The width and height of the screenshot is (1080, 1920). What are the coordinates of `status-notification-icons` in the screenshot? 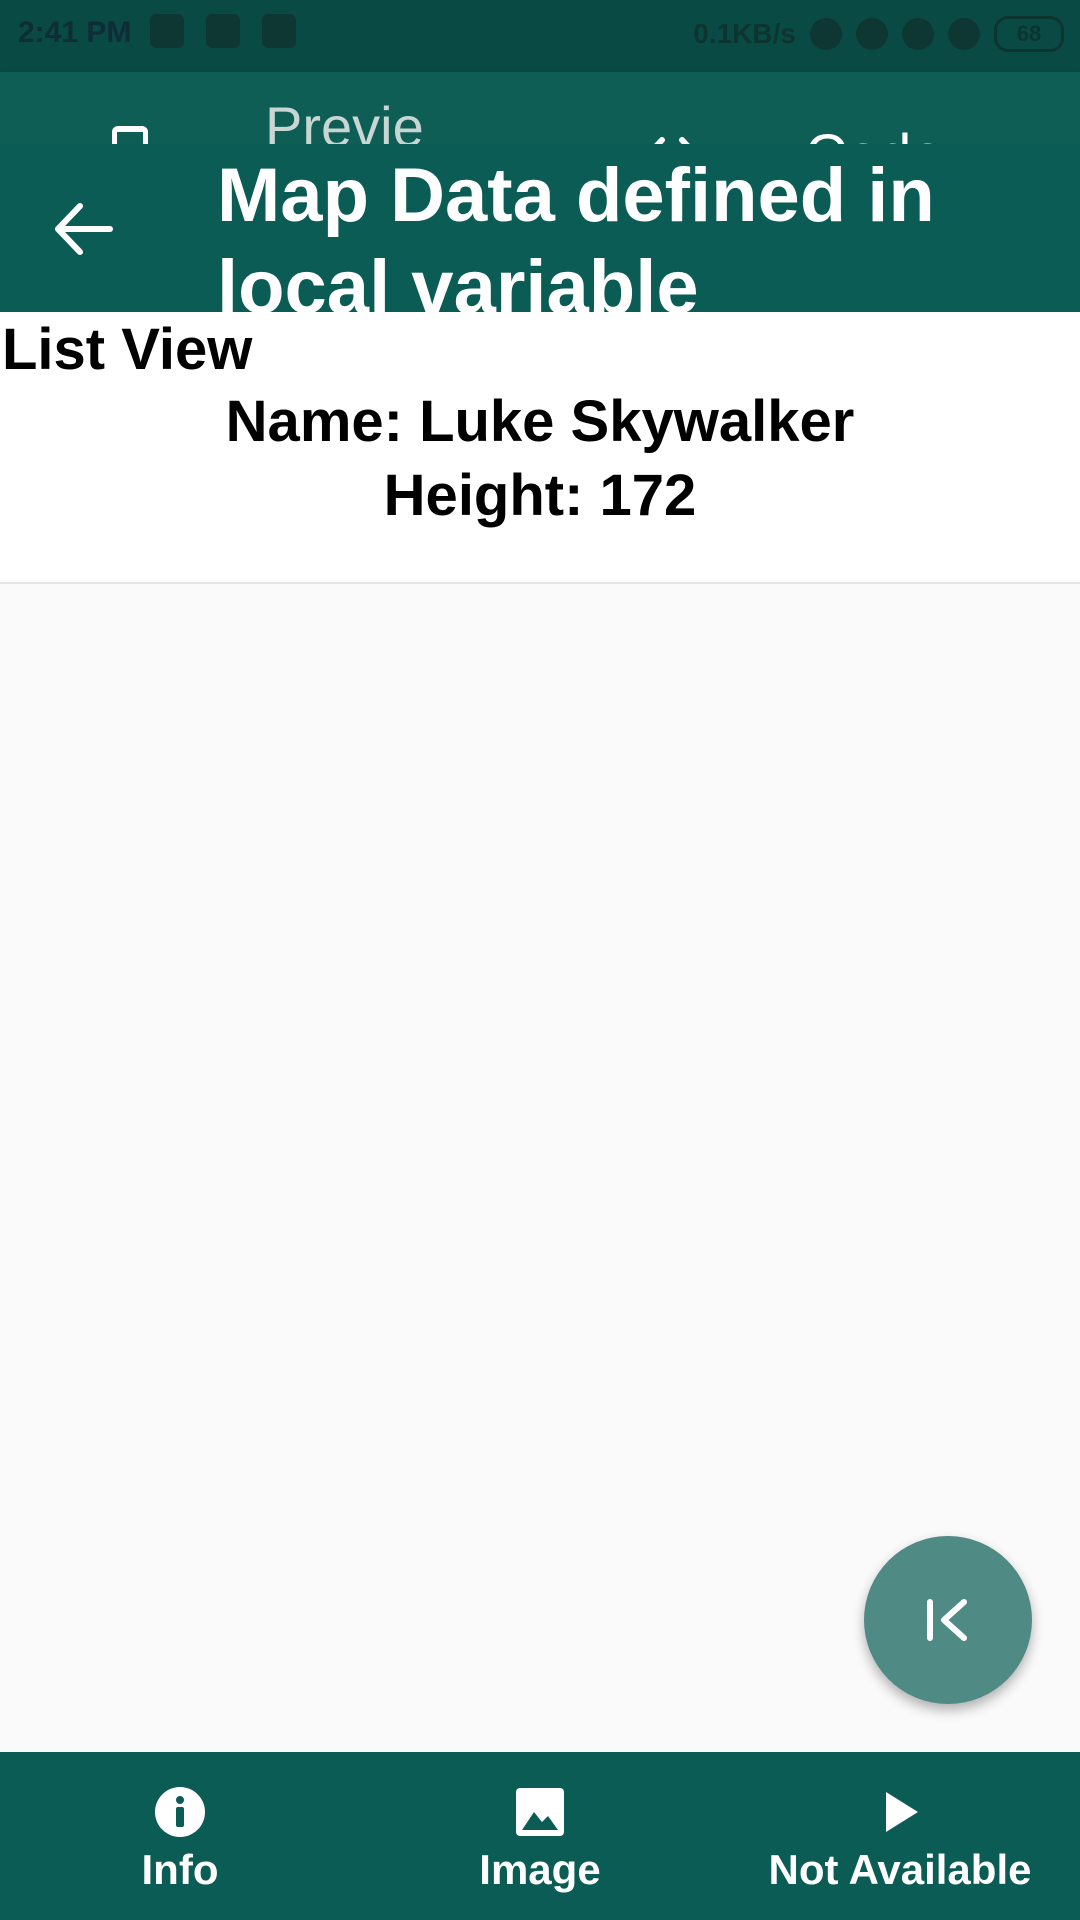 It's located at (223, 31).